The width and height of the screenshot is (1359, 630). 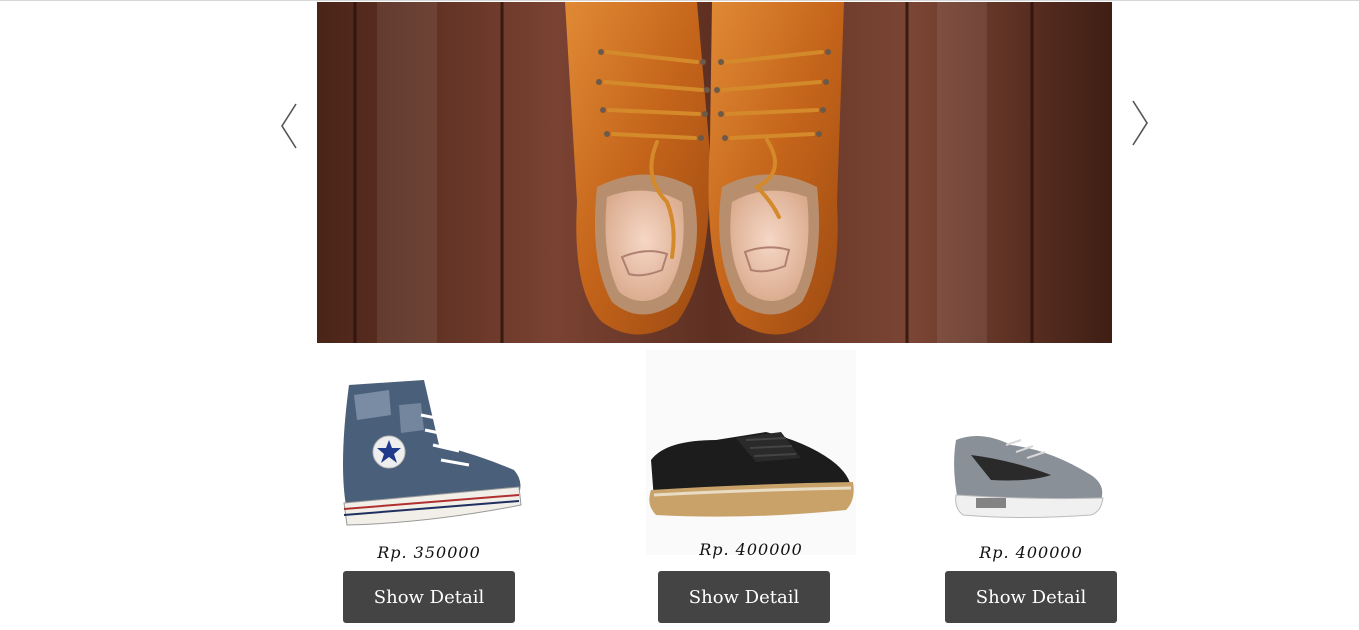 I want to click on top-divider, so click(x=679, y=0).